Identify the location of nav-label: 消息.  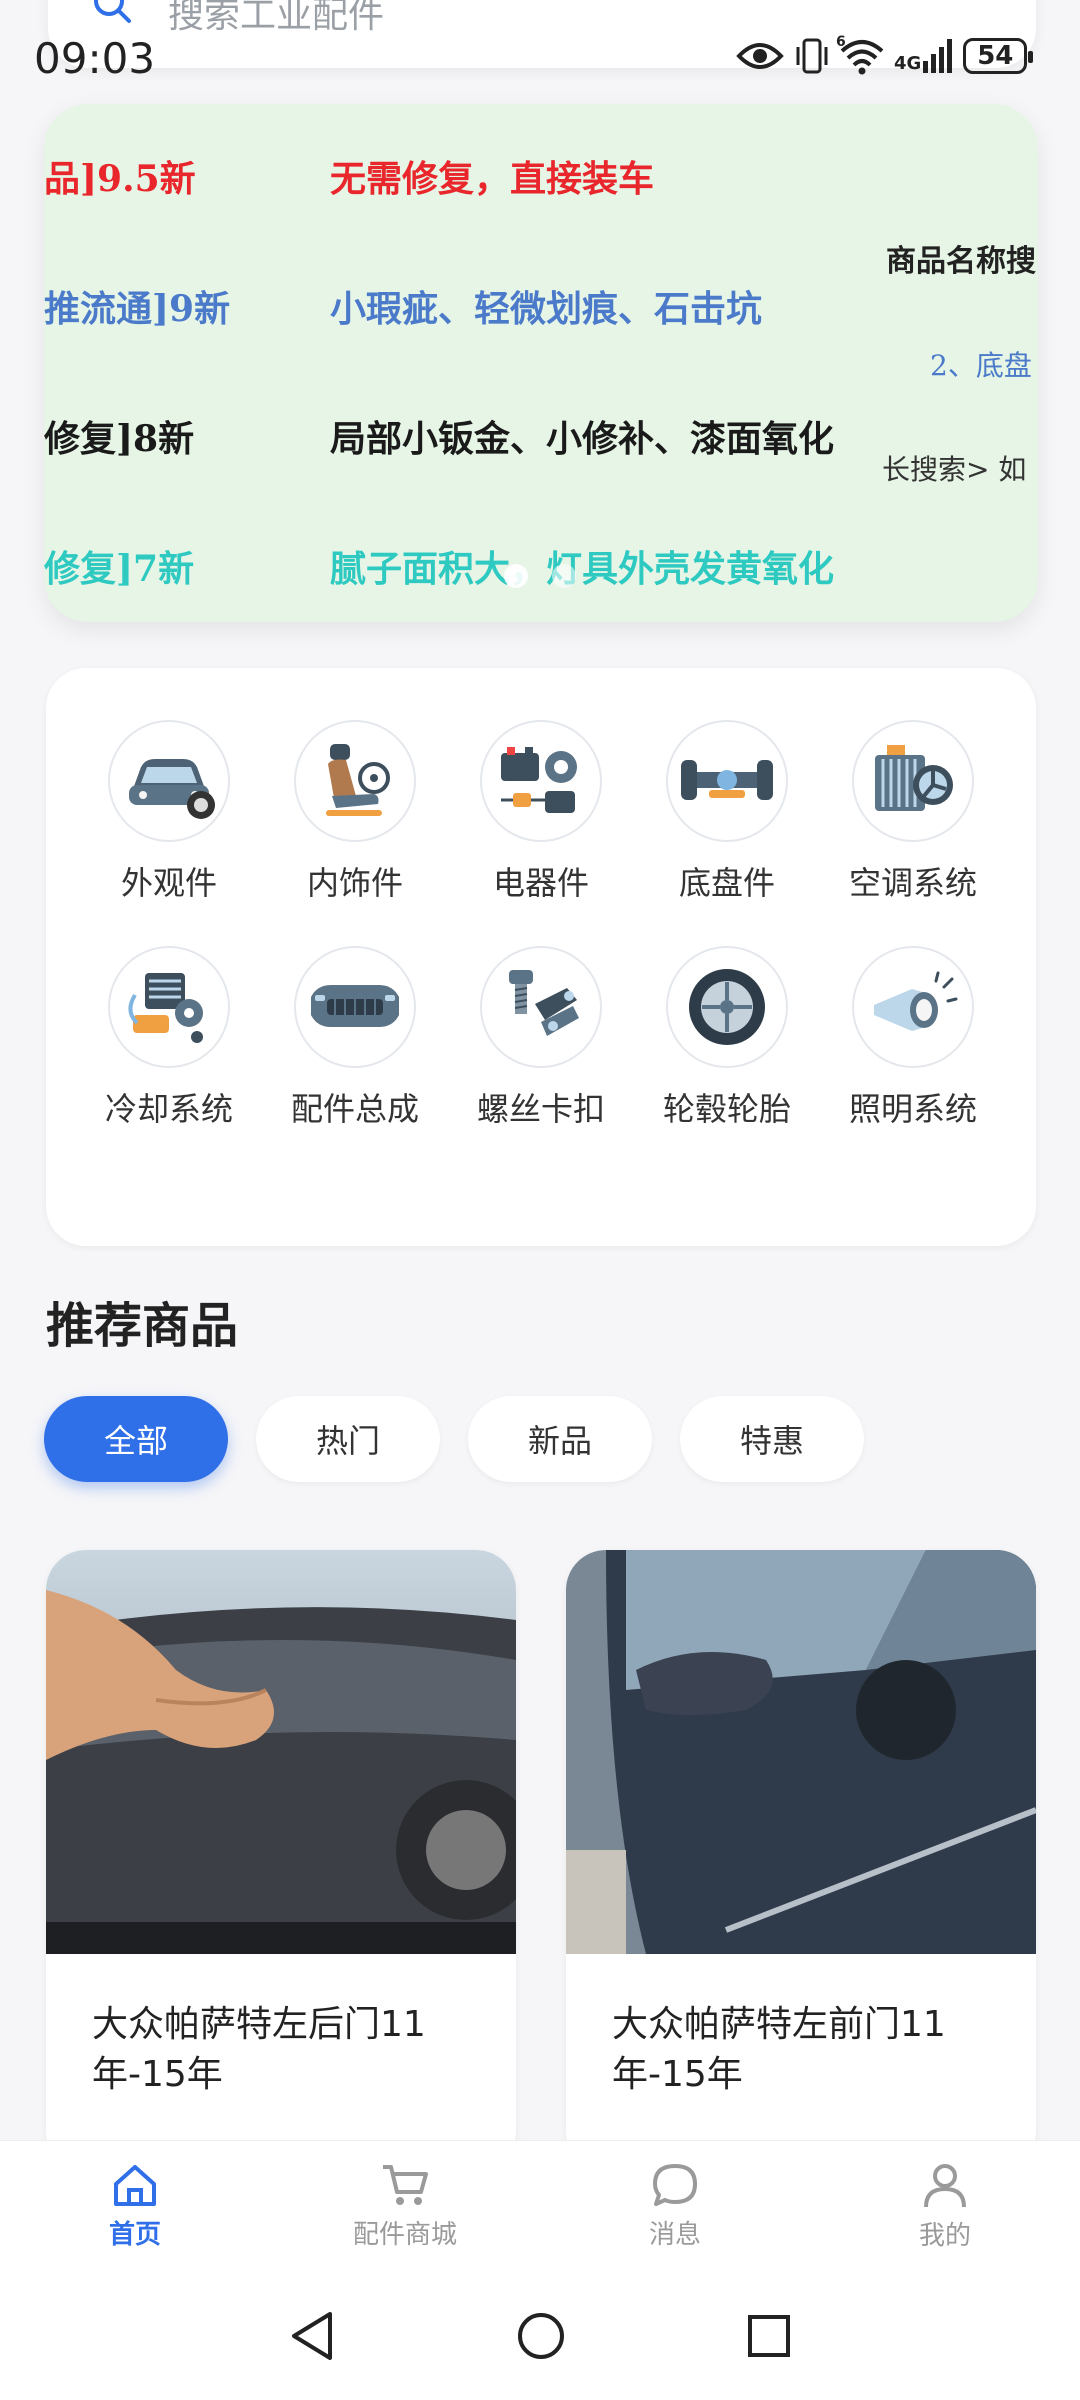
(674, 2235).